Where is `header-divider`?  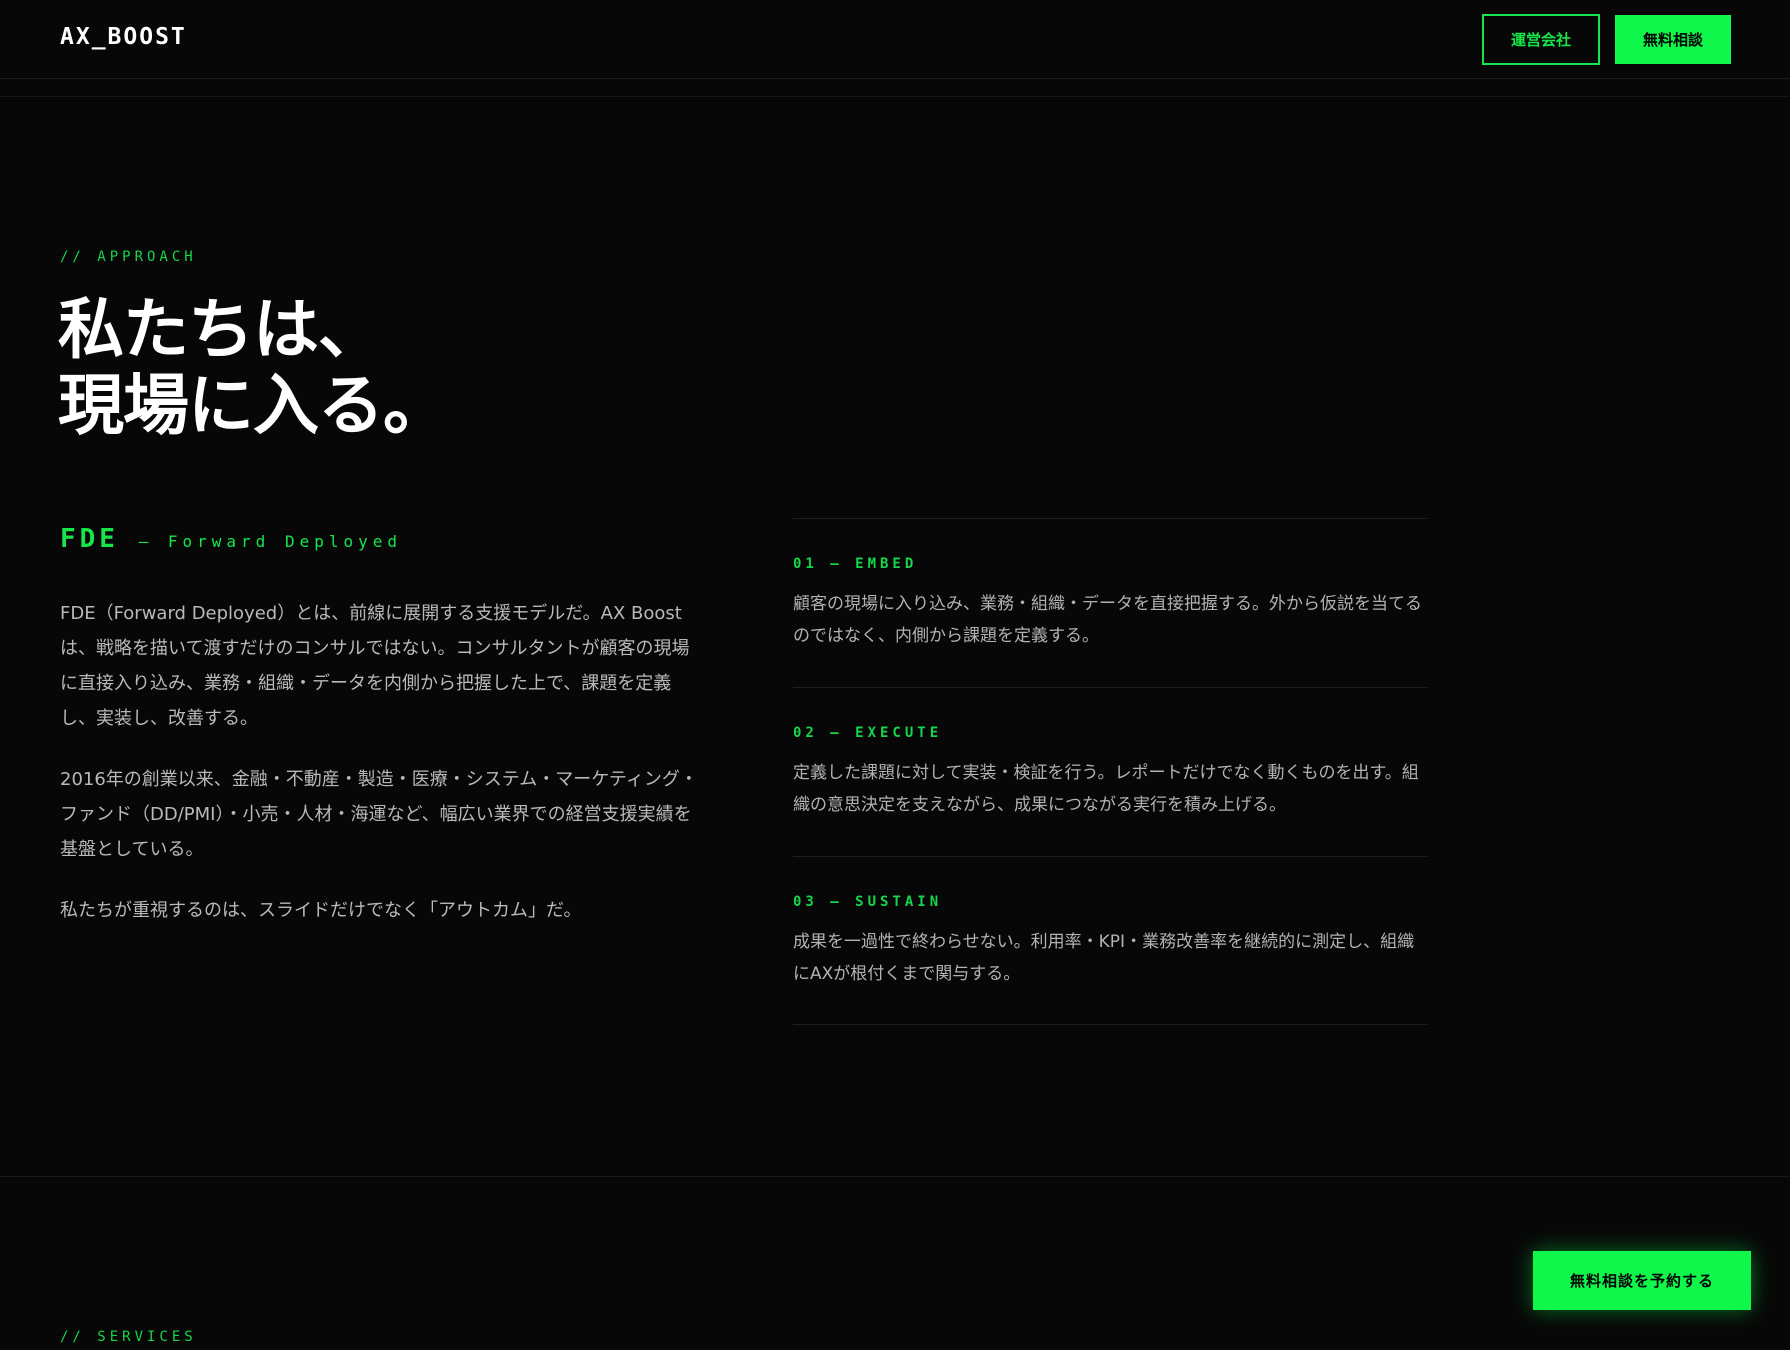
header-divider is located at coordinates (895, 96).